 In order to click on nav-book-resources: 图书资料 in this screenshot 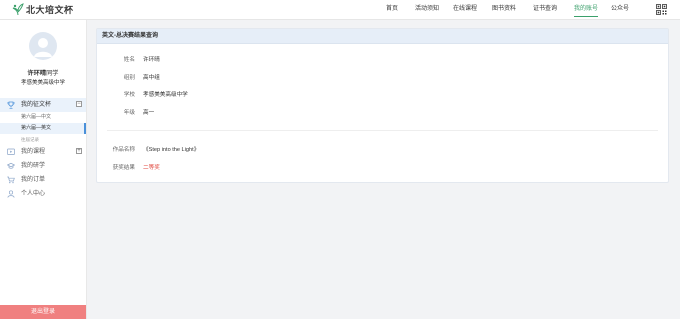, I will do `click(504, 9)`.